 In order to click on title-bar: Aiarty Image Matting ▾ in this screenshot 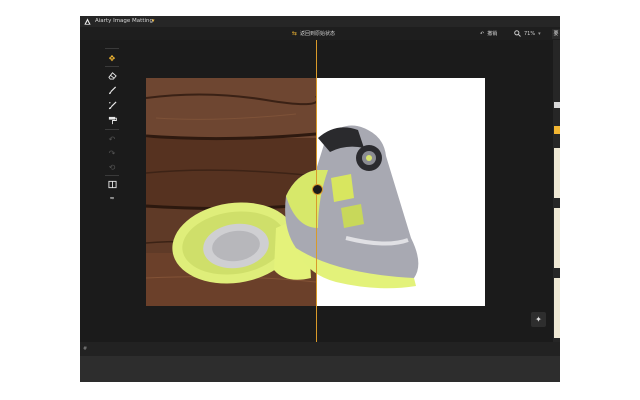, I will do `click(320, 21)`.